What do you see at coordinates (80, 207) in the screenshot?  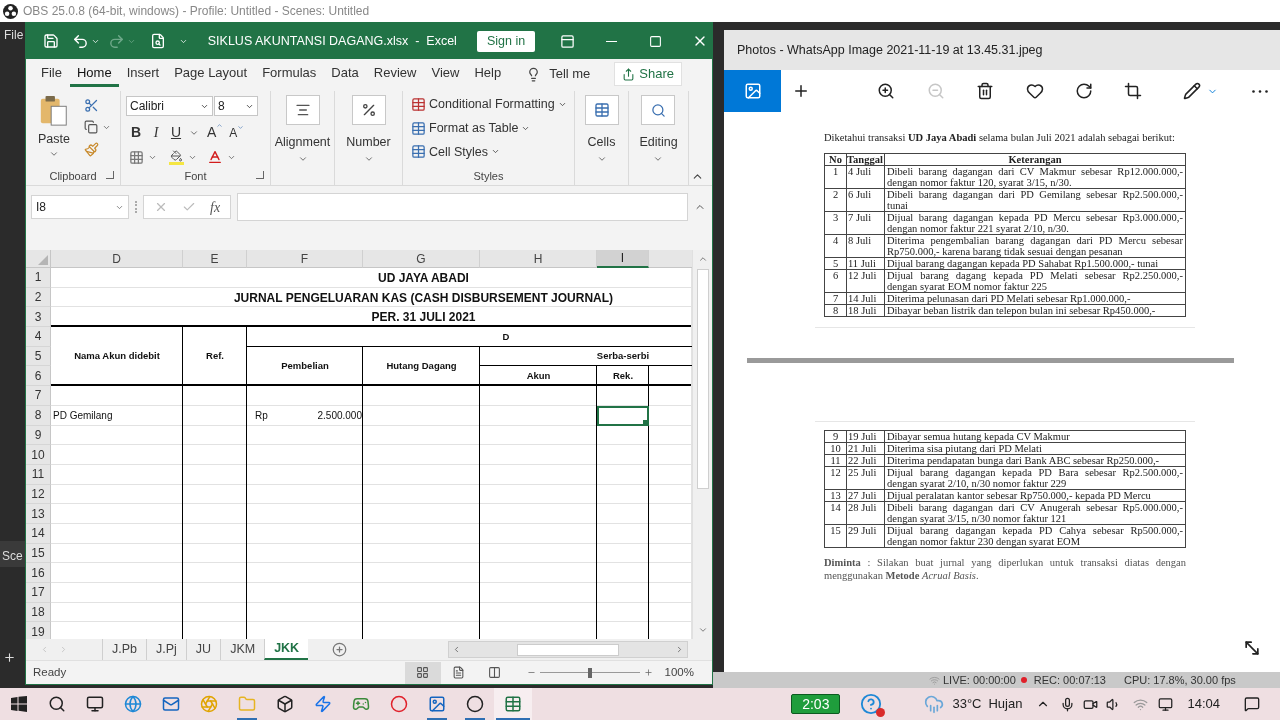 I see `name-box: I8` at bounding box center [80, 207].